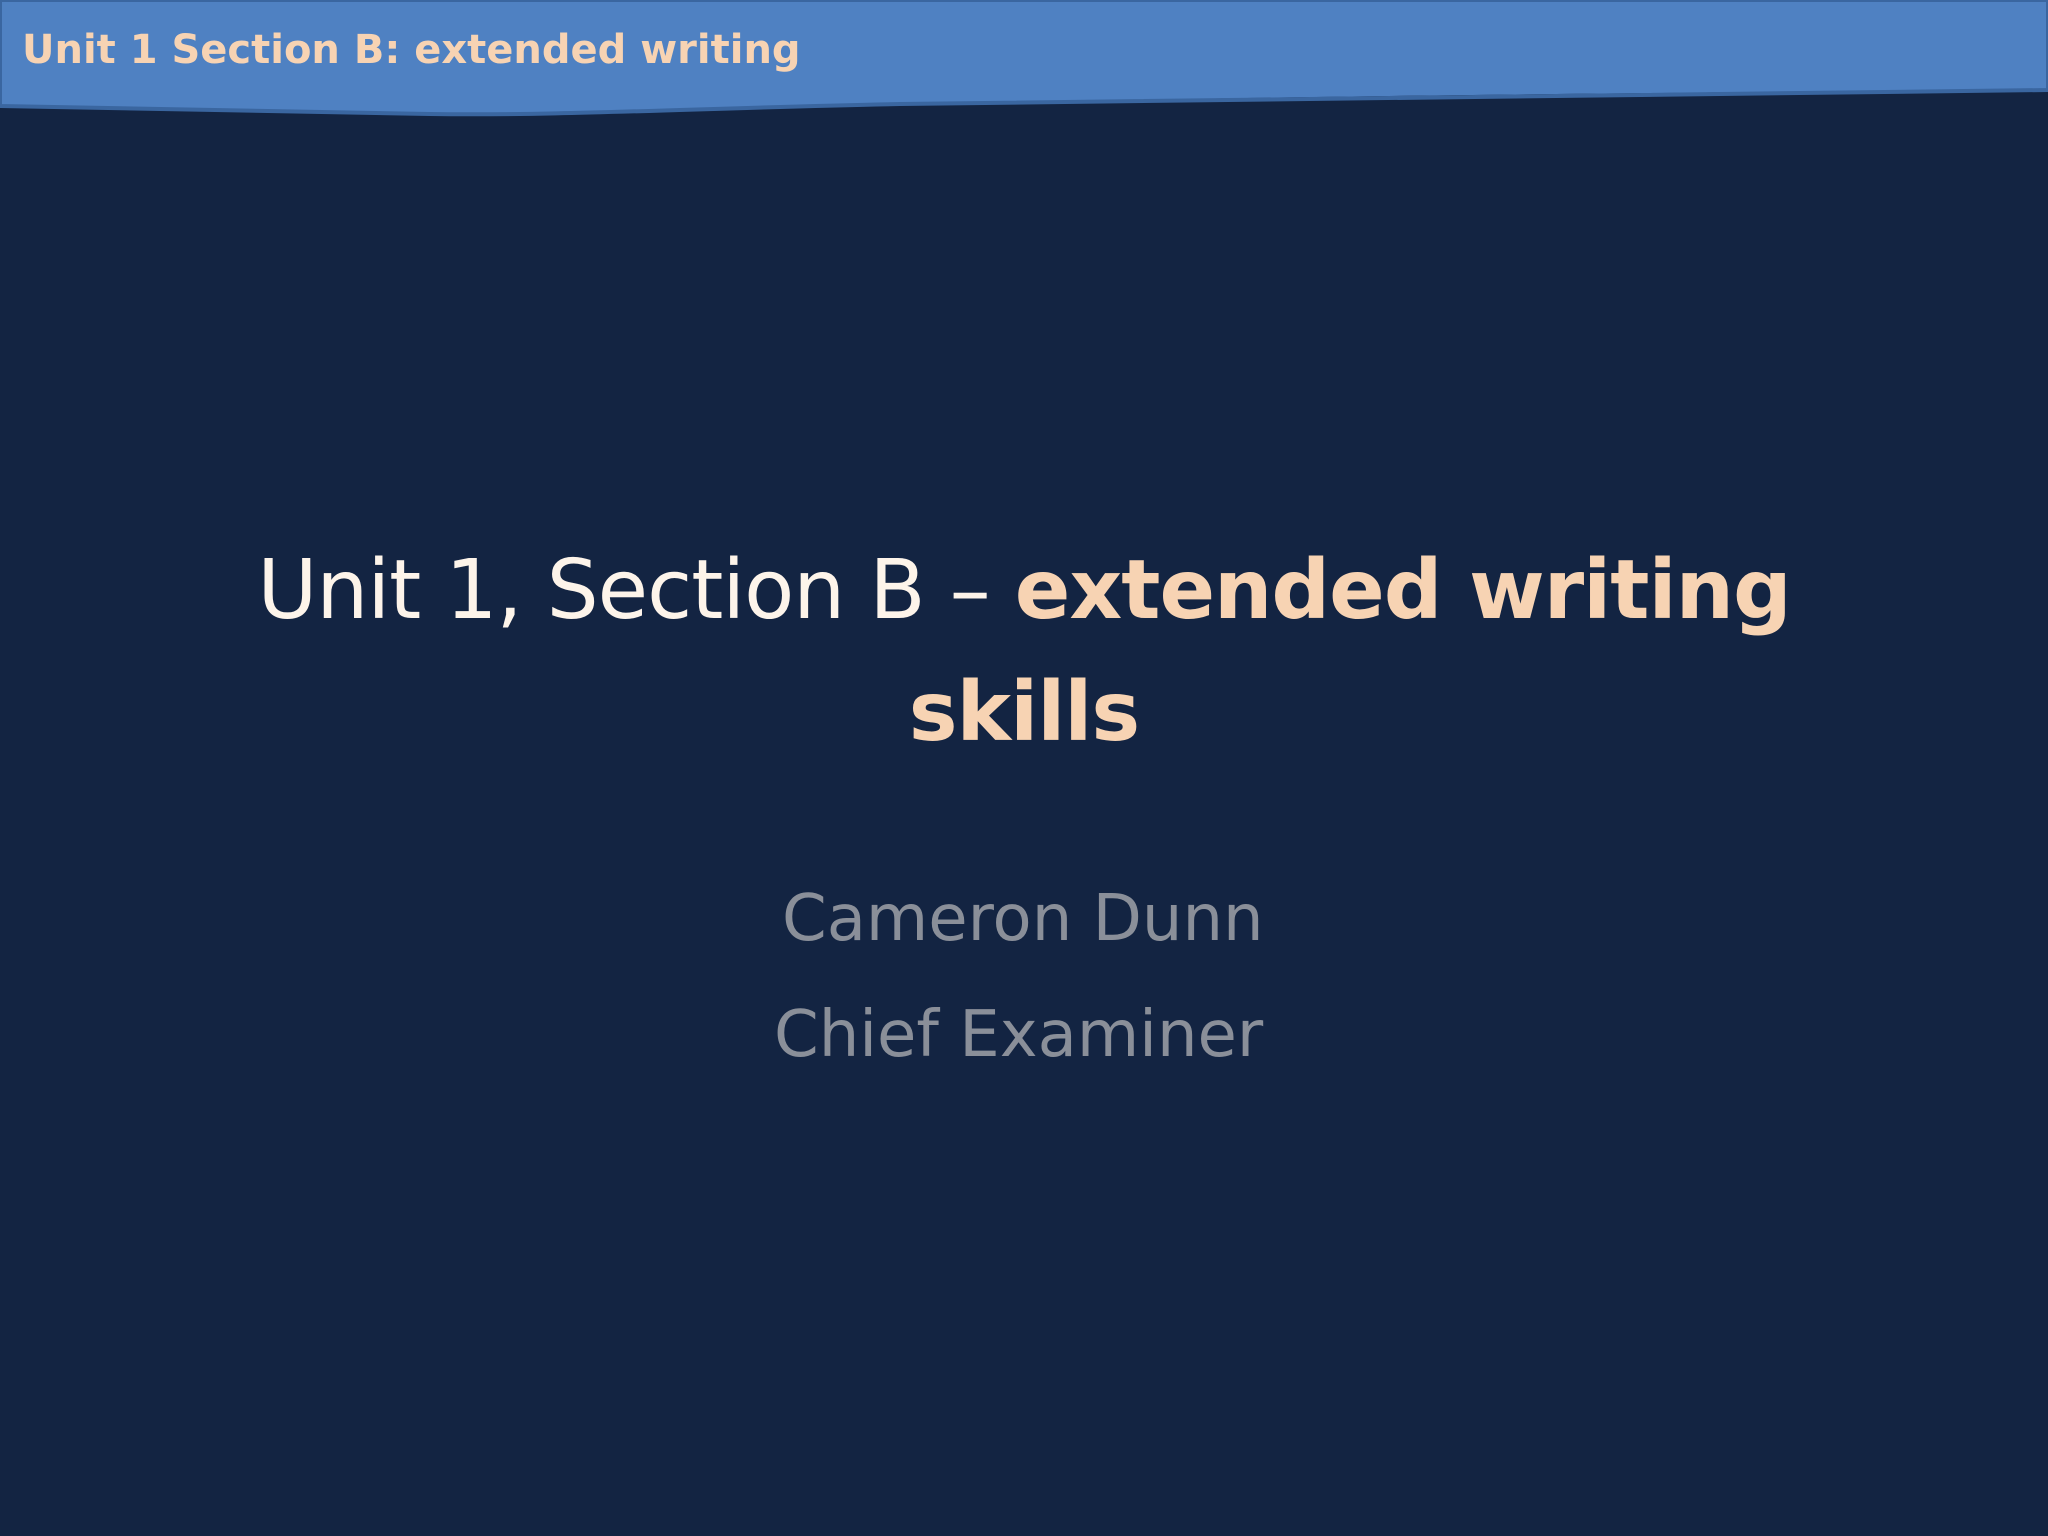  What do you see at coordinates (1024, 59) in the screenshot?
I see `header-band: Unit 1 Section B: extended writing` at bounding box center [1024, 59].